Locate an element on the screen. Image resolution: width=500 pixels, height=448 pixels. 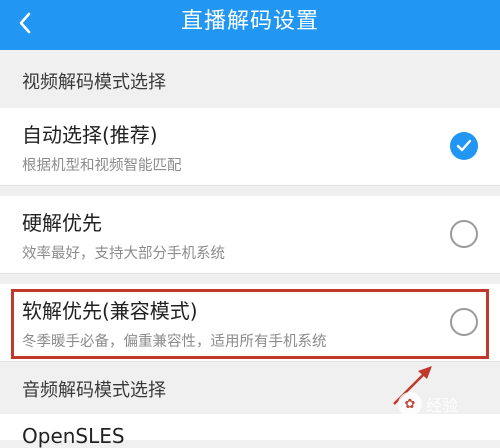
app-header: 直播解码设置 is located at coordinates (250, 25).